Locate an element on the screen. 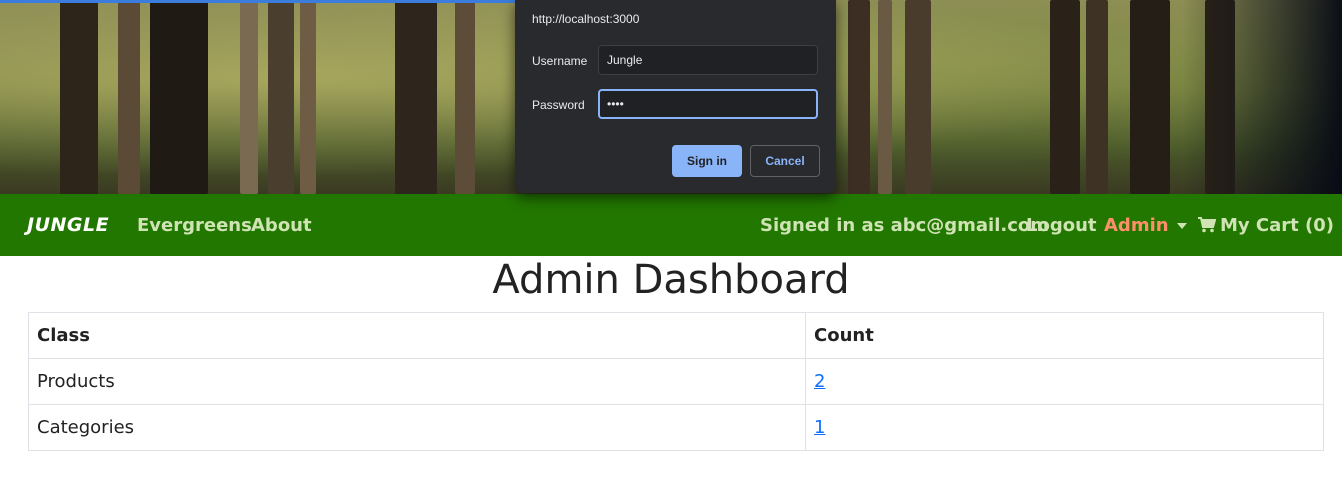 The width and height of the screenshot is (1342, 479). username-field: Jungle is located at coordinates (708, 60).